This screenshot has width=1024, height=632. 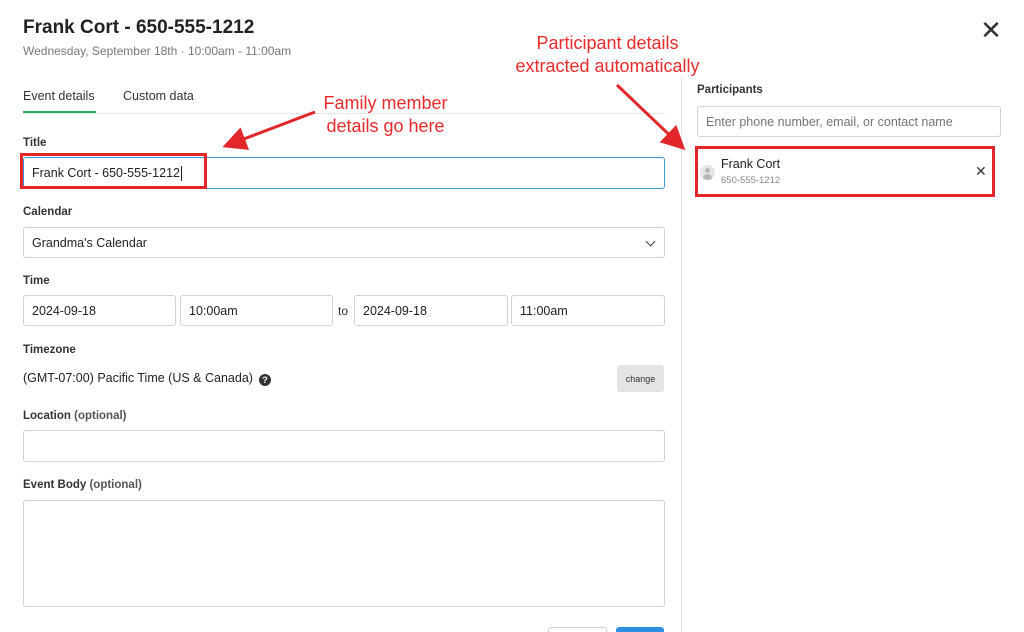 I want to click on family-arrow, so click(x=269, y=130).